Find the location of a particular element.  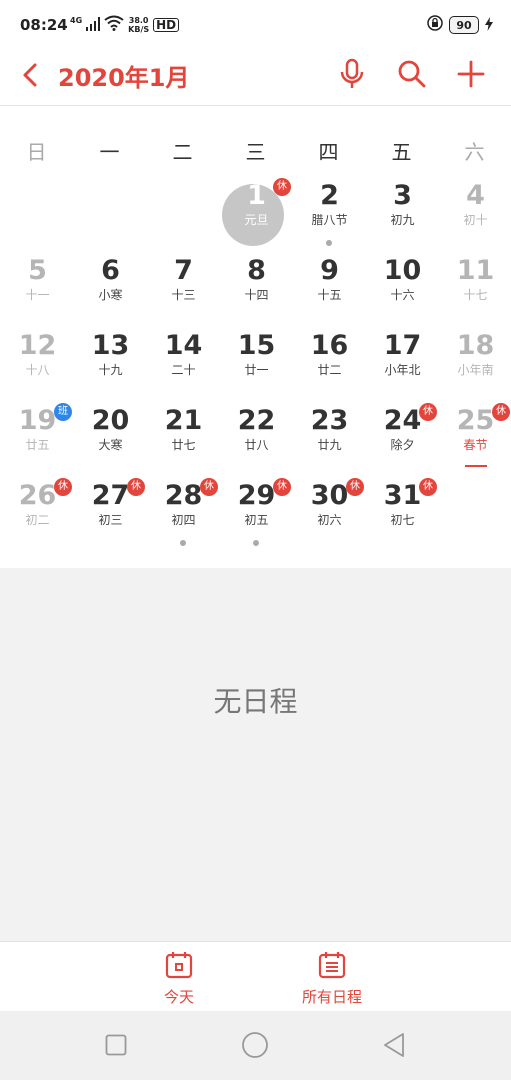

status-icons: 4G 38.0 KB/S HD is located at coordinates (125, 25).